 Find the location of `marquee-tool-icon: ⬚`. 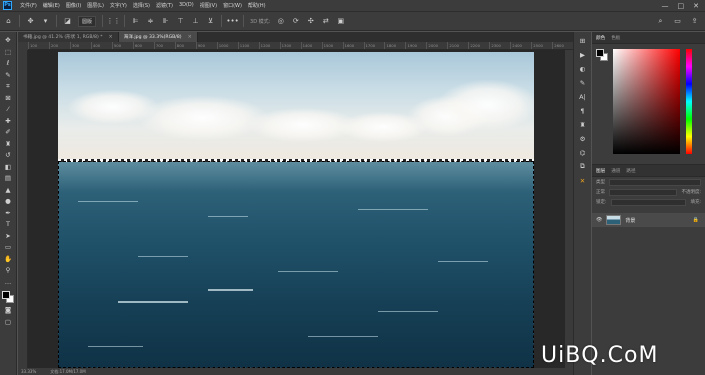

marquee-tool-icon: ⬚ is located at coordinates (8, 52).